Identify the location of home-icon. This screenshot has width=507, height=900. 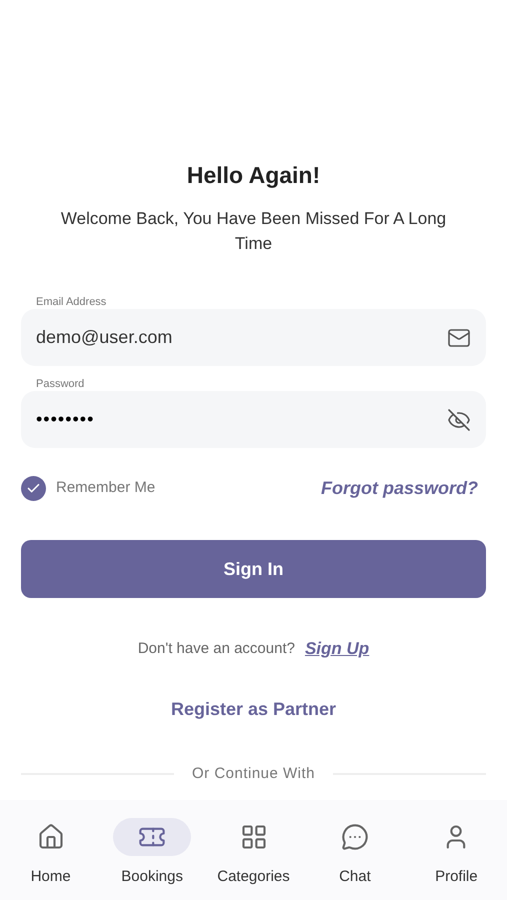
(50, 837).